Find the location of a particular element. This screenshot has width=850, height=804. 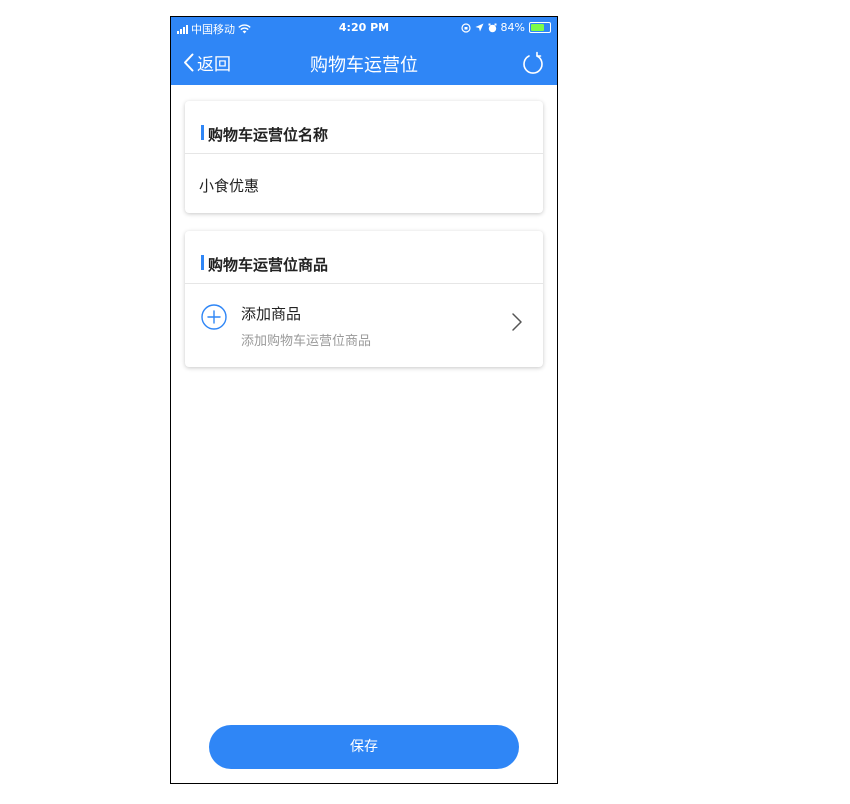

refresh-icon is located at coordinates (533, 63).